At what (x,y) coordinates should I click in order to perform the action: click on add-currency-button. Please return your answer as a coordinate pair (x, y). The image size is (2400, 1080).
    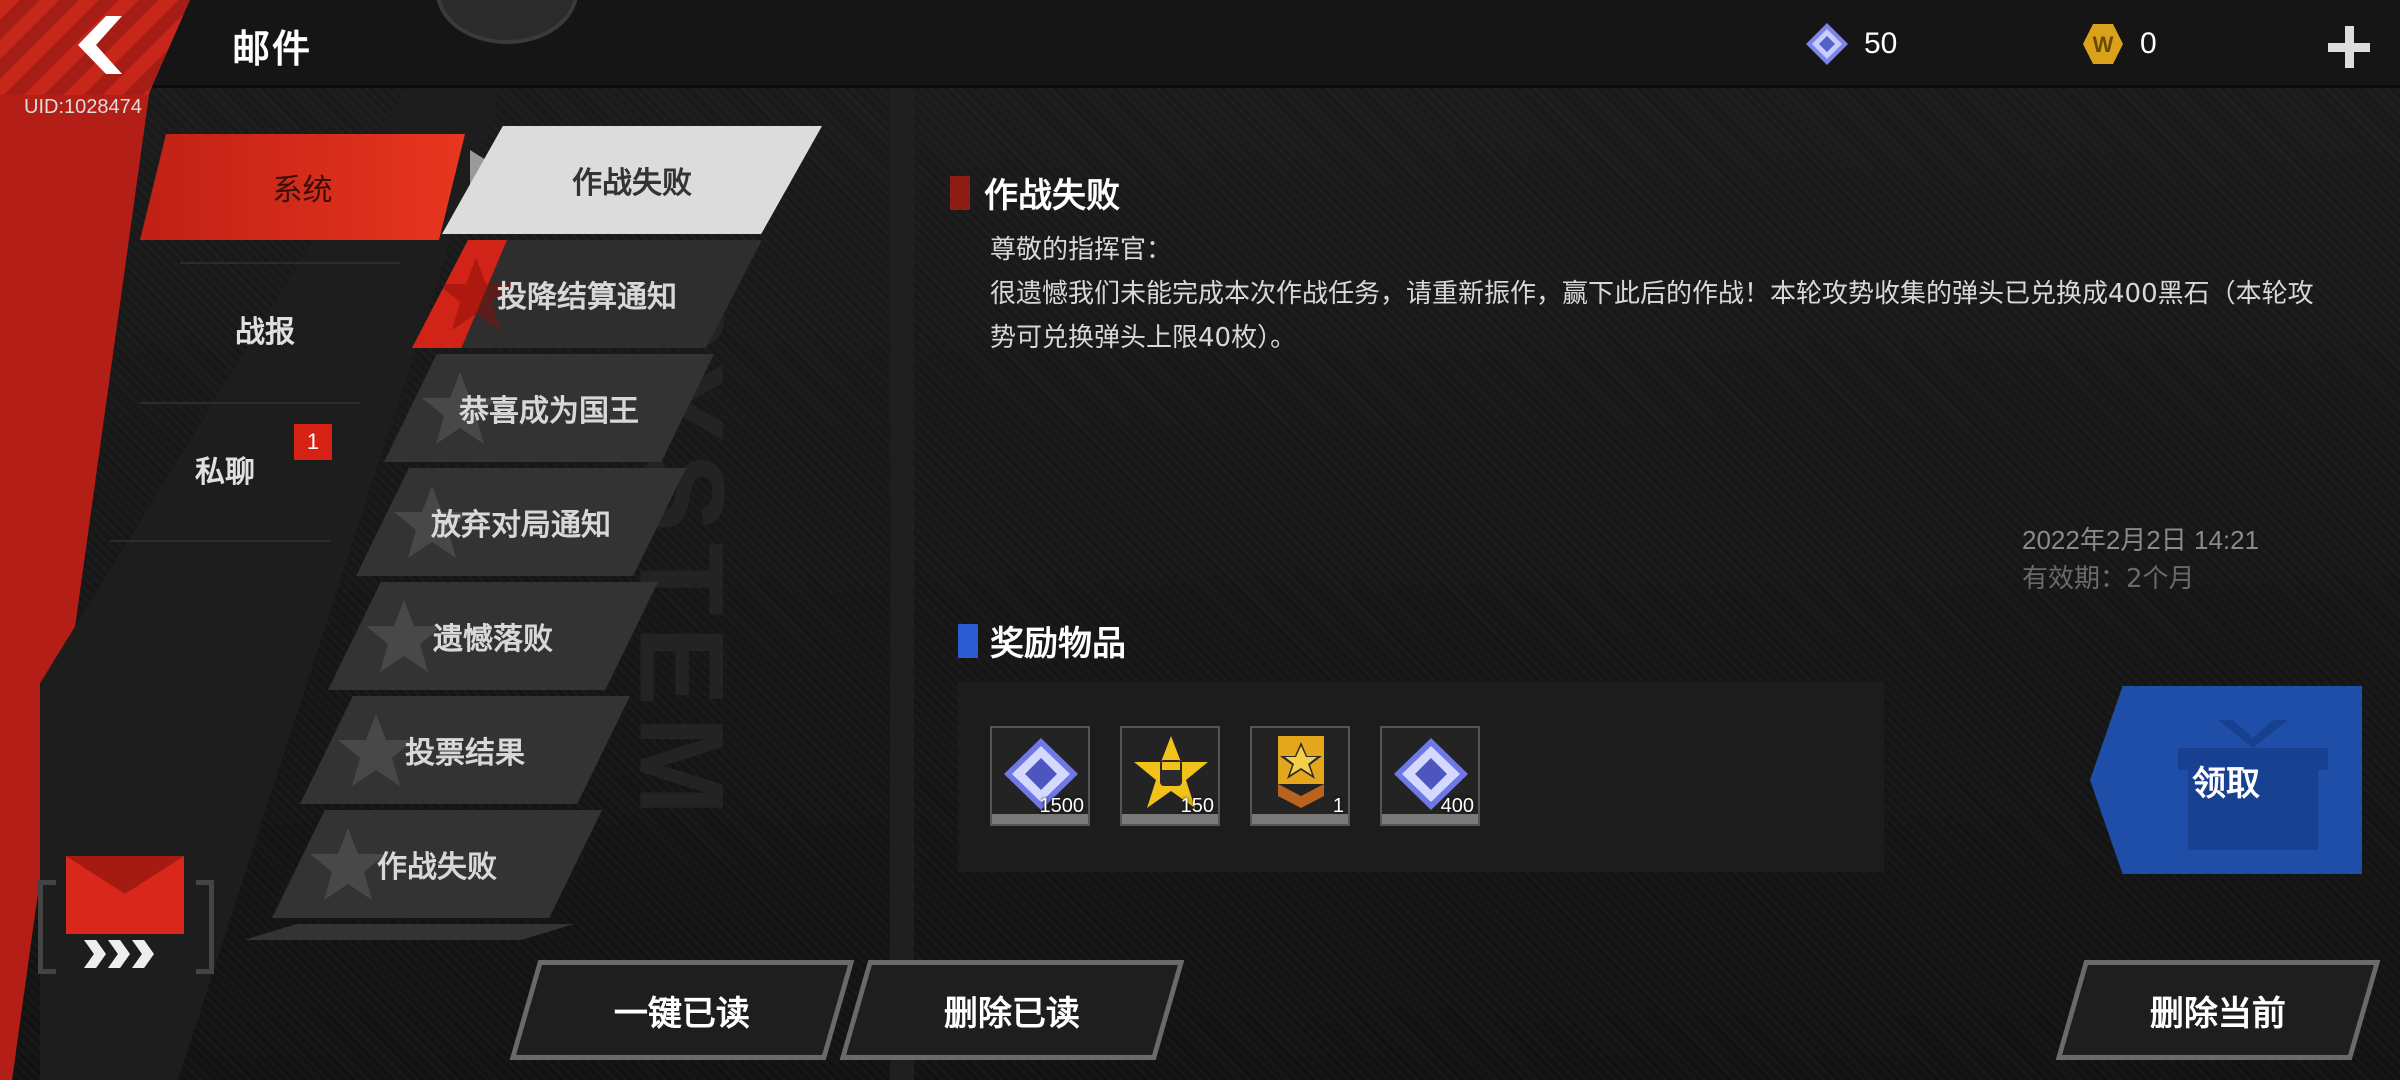
    Looking at the image, I should click on (2349, 47).